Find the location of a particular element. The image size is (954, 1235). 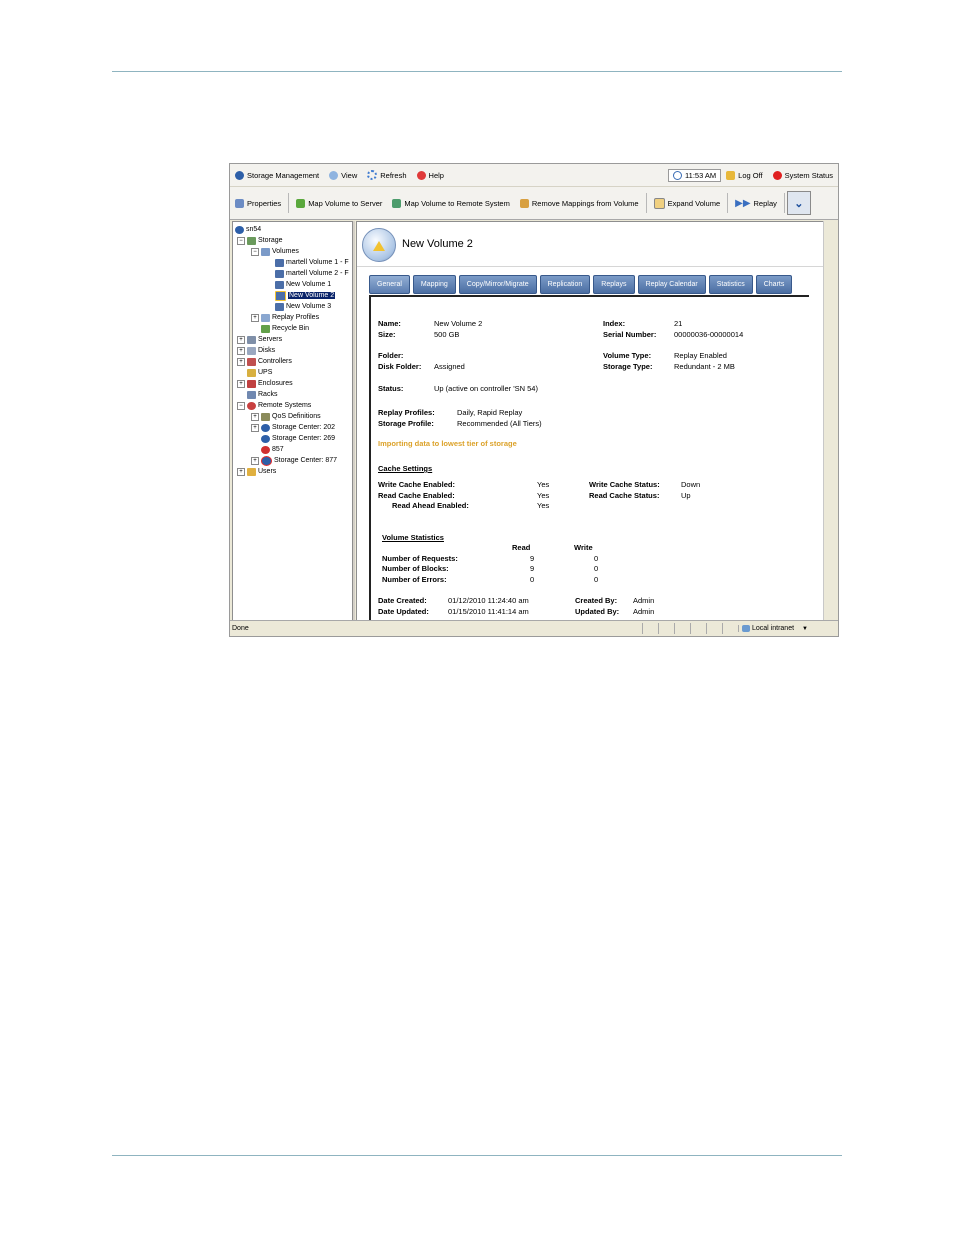

tree-node-qos: + QoS Definitions is located at coordinates (286, 416).